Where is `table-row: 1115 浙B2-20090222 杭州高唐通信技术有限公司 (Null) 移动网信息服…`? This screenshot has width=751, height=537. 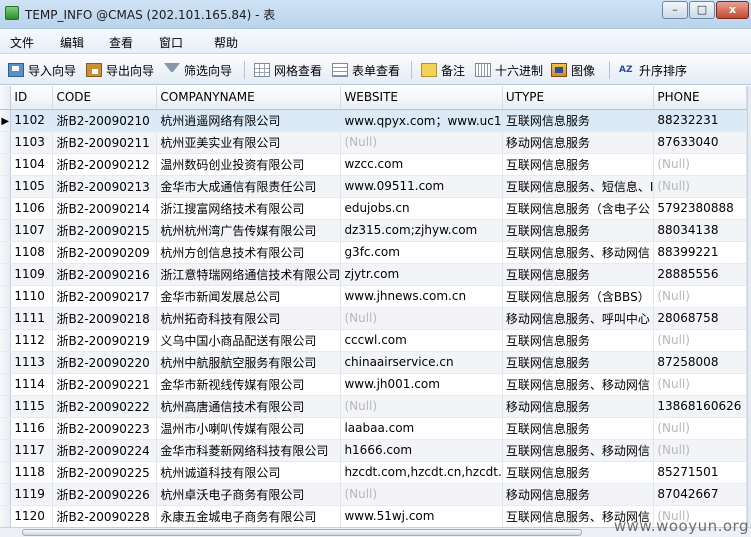 table-row: 1115 浙B2-20090222 杭州高唐通信技术有限公司 (Null) 移动网信息服… is located at coordinates (375, 406).